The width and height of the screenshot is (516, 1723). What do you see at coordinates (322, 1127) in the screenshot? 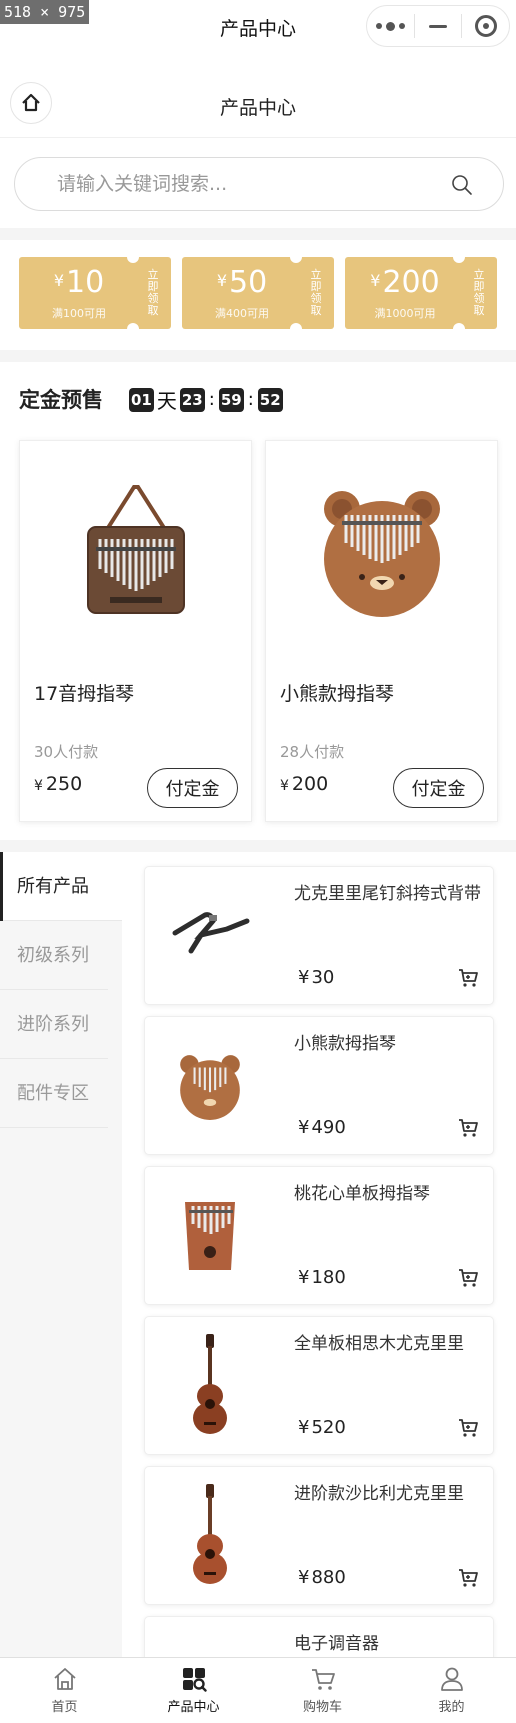
I see `product-price: ¥490` at bounding box center [322, 1127].